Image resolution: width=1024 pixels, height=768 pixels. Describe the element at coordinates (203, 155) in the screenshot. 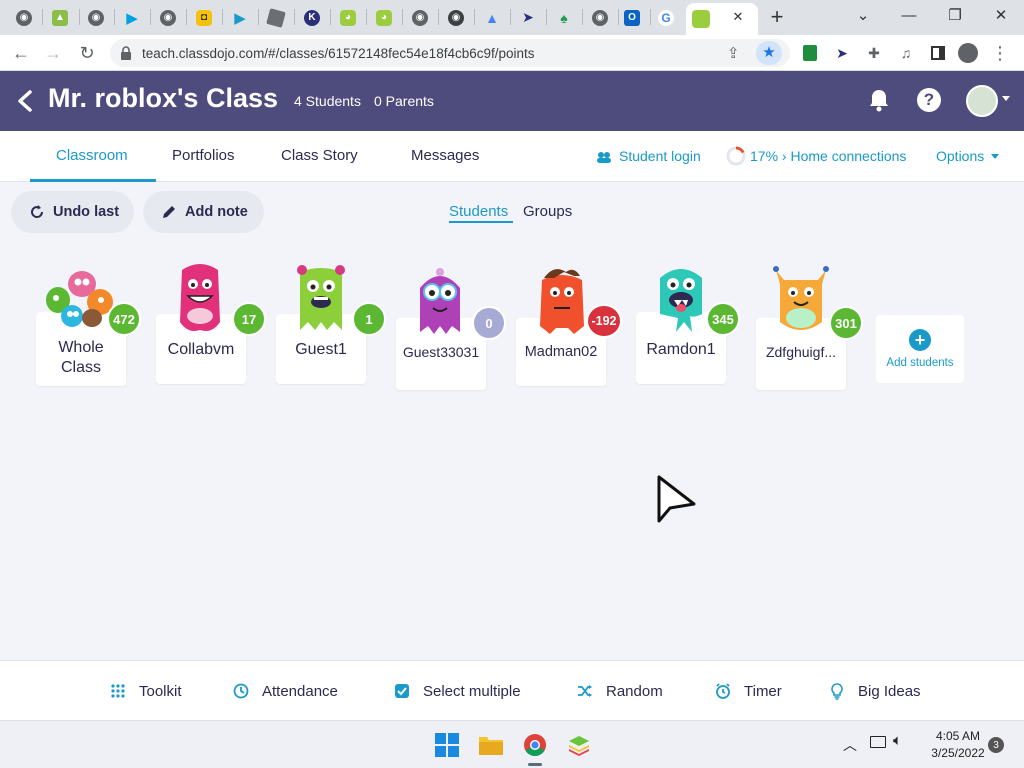

I see `tab-portfolios: Portfolios` at that location.